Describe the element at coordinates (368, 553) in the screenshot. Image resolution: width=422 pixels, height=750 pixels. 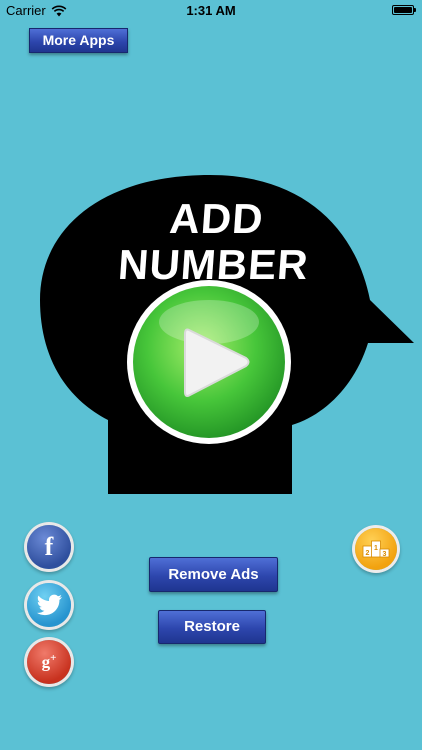
I see `podium-second: 2` at that location.